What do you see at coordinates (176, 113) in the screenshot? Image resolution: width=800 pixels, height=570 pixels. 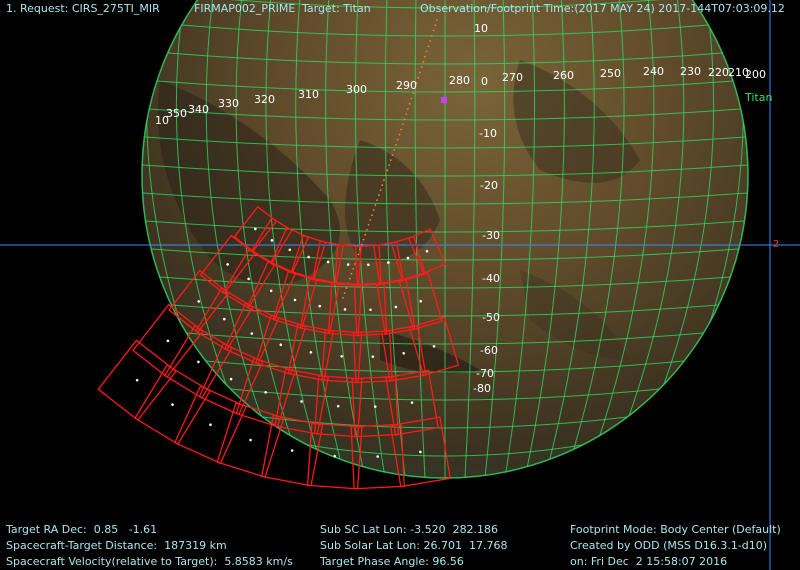 I see `lon-label: 350` at bounding box center [176, 113].